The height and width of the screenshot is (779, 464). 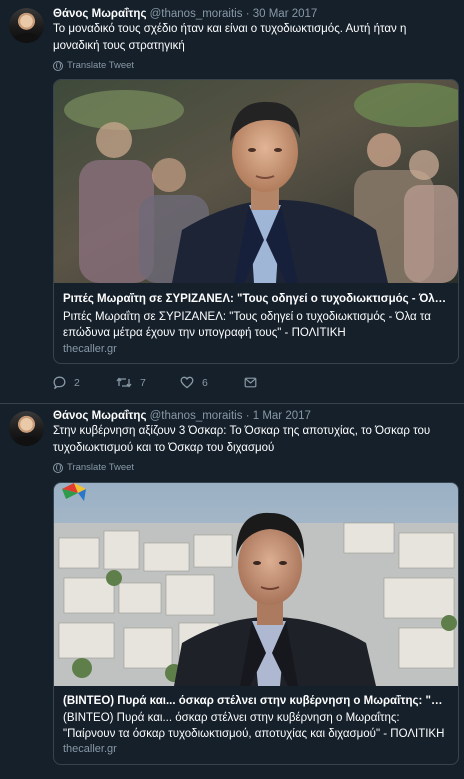 I want to click on reply-button: 2, so click(x=84, y=382).